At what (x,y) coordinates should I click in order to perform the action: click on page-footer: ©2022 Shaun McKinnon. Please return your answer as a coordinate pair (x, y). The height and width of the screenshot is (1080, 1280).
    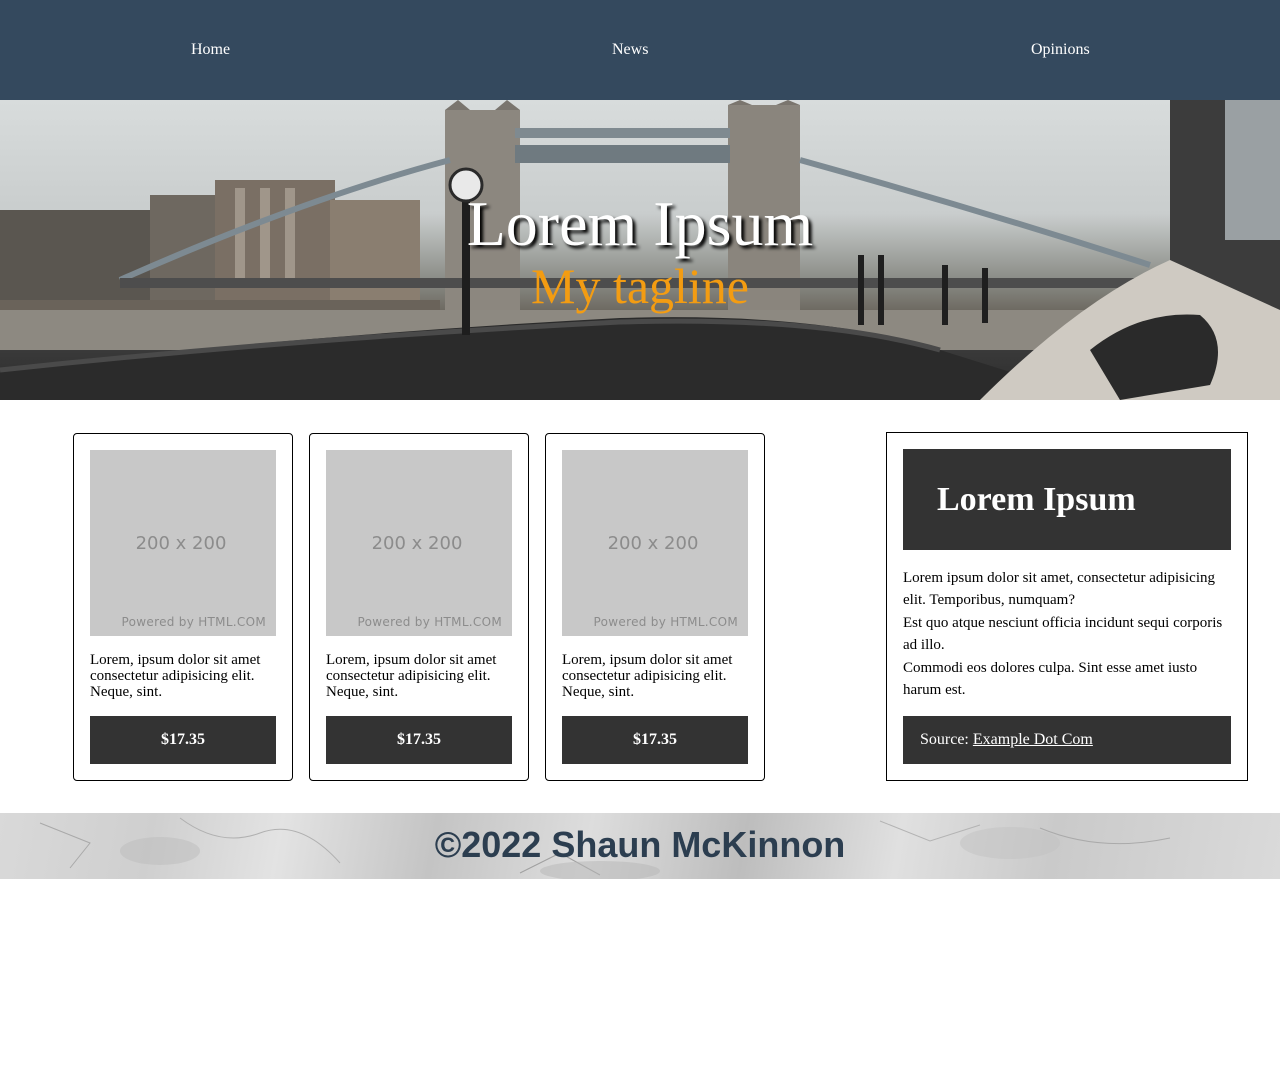
    Looking at the image, I should click on (640, 846).